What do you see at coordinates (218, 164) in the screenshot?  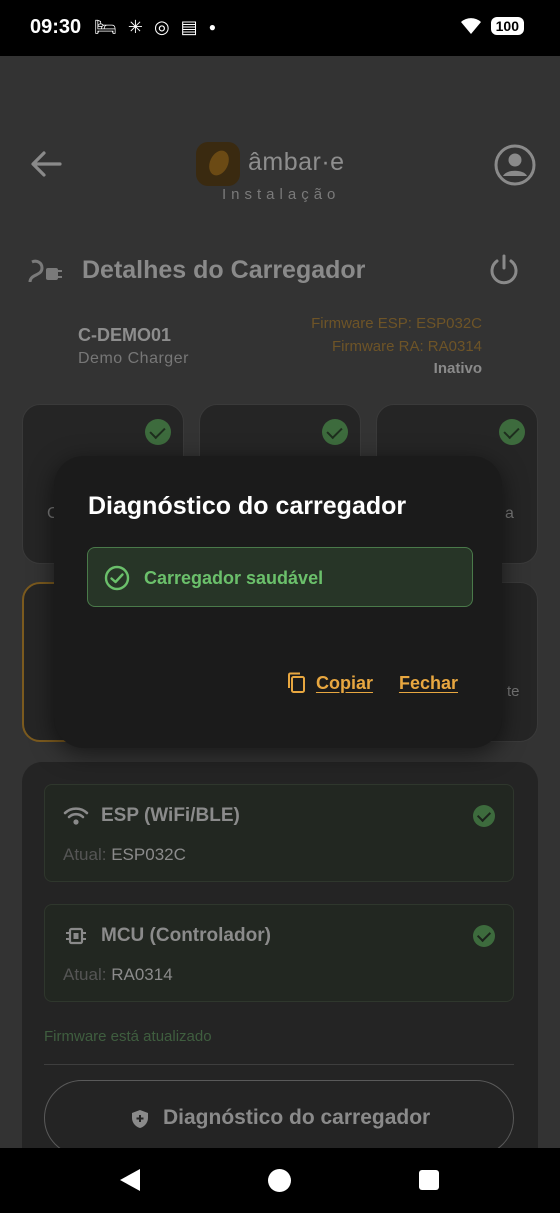 I see `amber-logo-icon` at bounding box center [218, 164].